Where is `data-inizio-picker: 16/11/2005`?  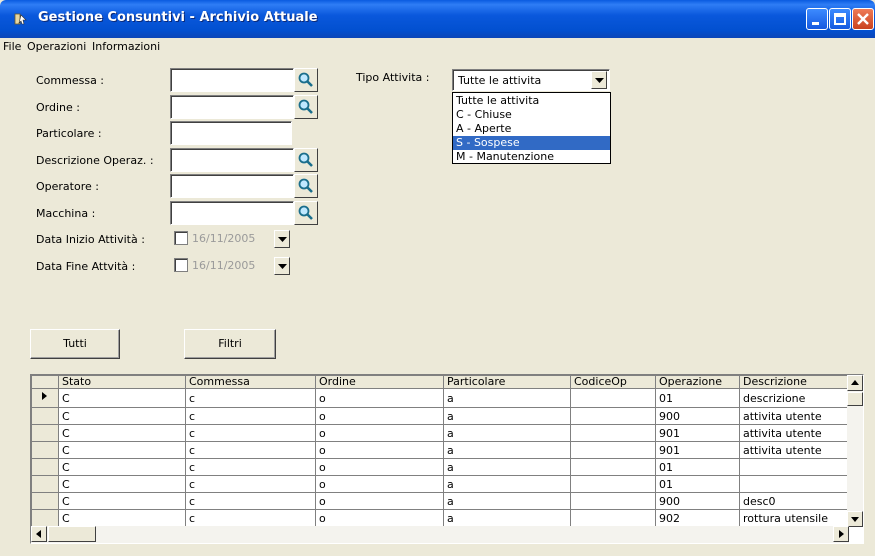 data-inizio-picker: 16/11/2005 is located at coordinates (232, 239).